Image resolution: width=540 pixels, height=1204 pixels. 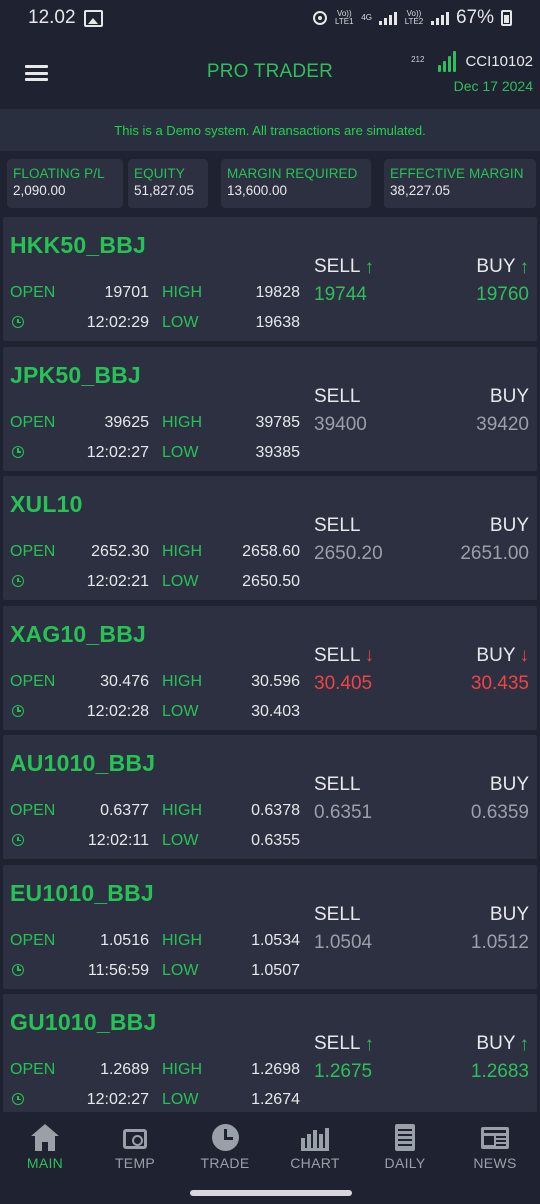 What do you see at coordinates (366, 17) in the screenshot?
I see `network-4g: 4G` at bounding box center [366, 17].